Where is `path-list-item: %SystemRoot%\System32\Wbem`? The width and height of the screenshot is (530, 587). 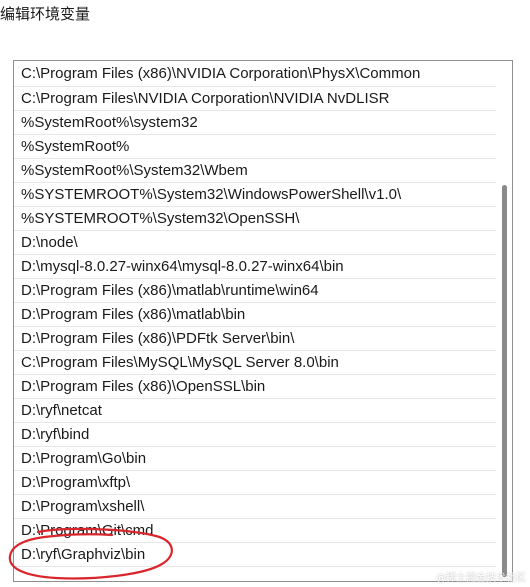
path-list-item: %SystemRoot%\System32\Wbem is located at coordinates (255, 171).